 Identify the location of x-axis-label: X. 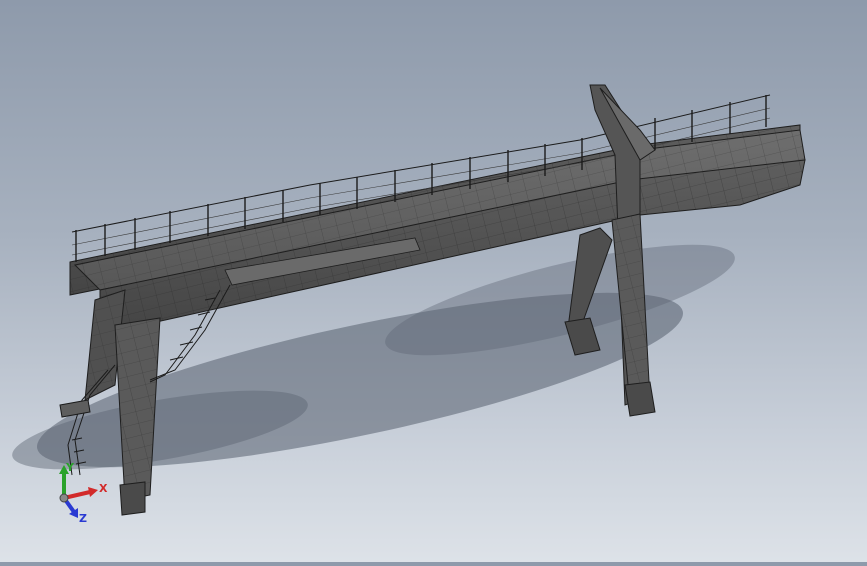
(103, 488).